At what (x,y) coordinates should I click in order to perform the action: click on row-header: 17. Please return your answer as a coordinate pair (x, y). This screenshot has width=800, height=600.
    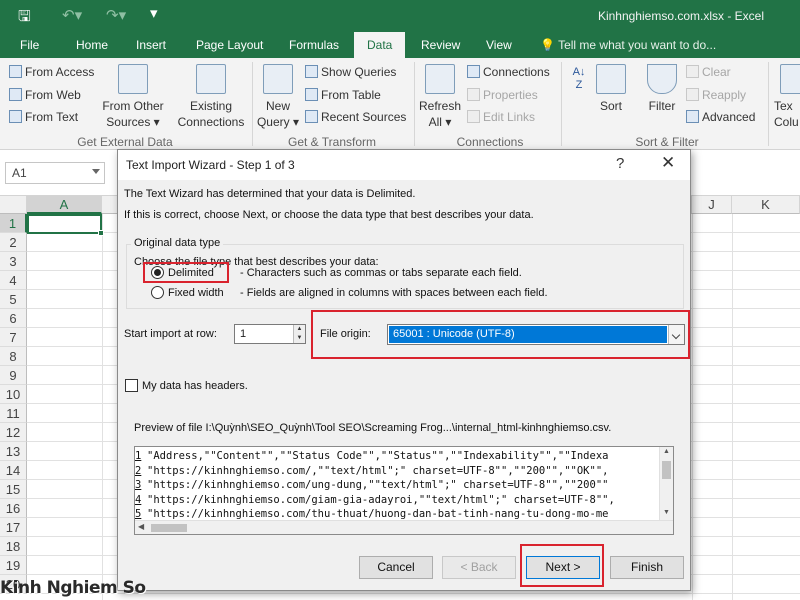
    Looking at the image, I should click on (13, 527).